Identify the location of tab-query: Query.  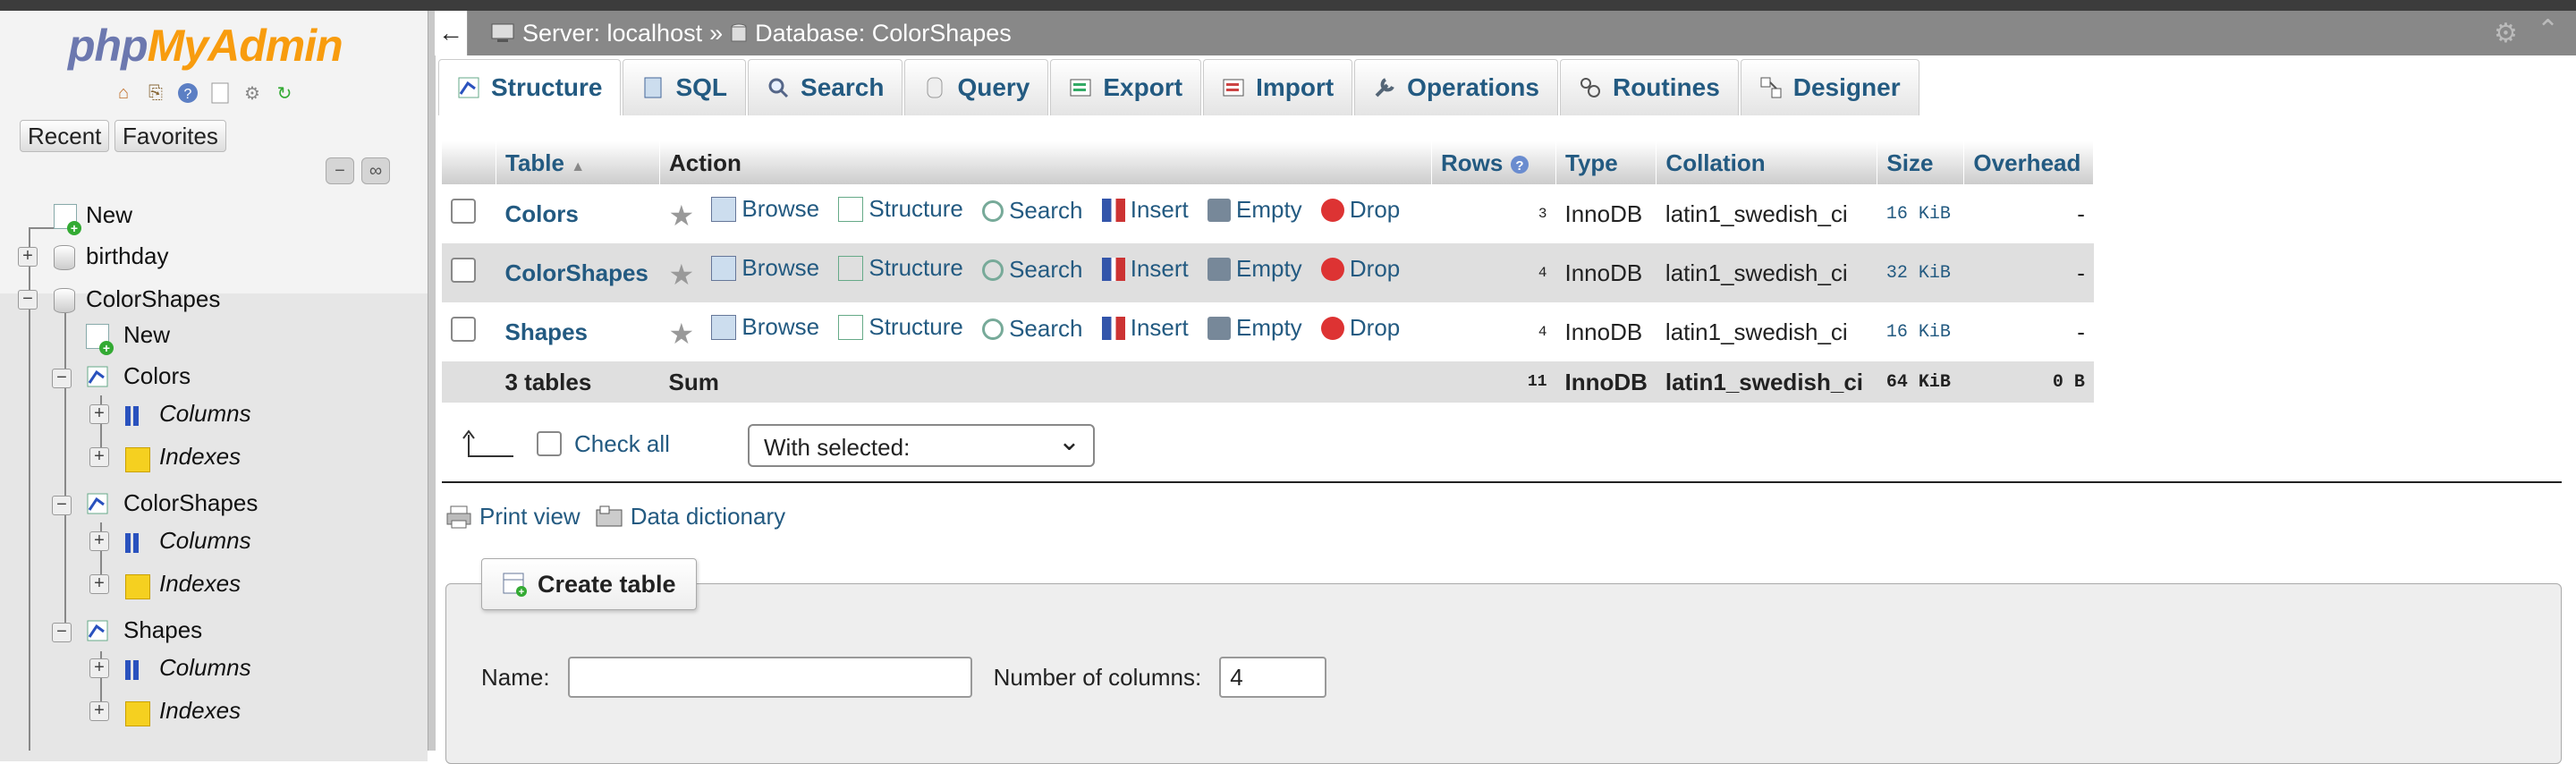
(976, 87).